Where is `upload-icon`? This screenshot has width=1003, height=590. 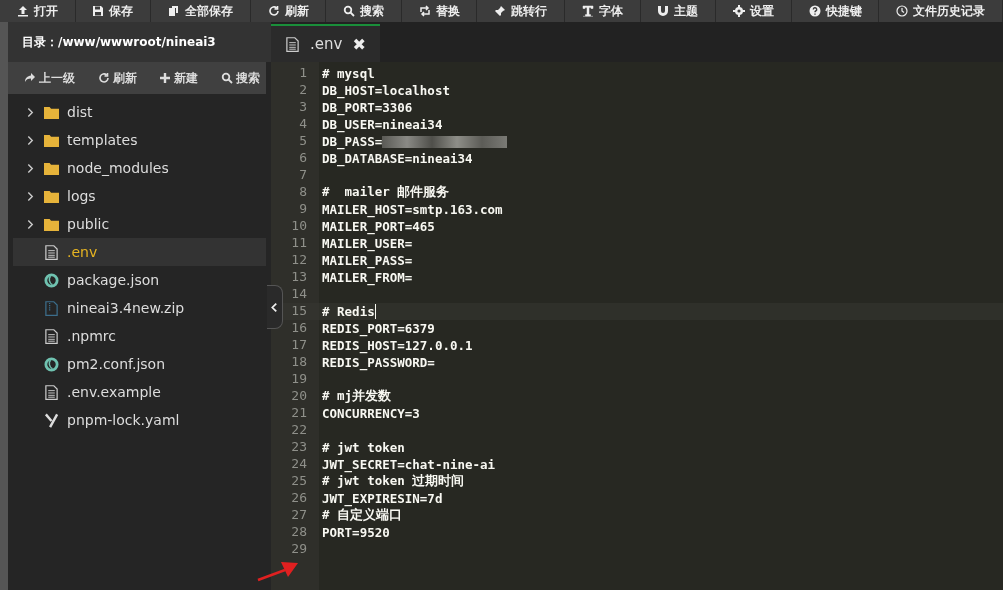
upload-icon is located at coordinates (22, 11).